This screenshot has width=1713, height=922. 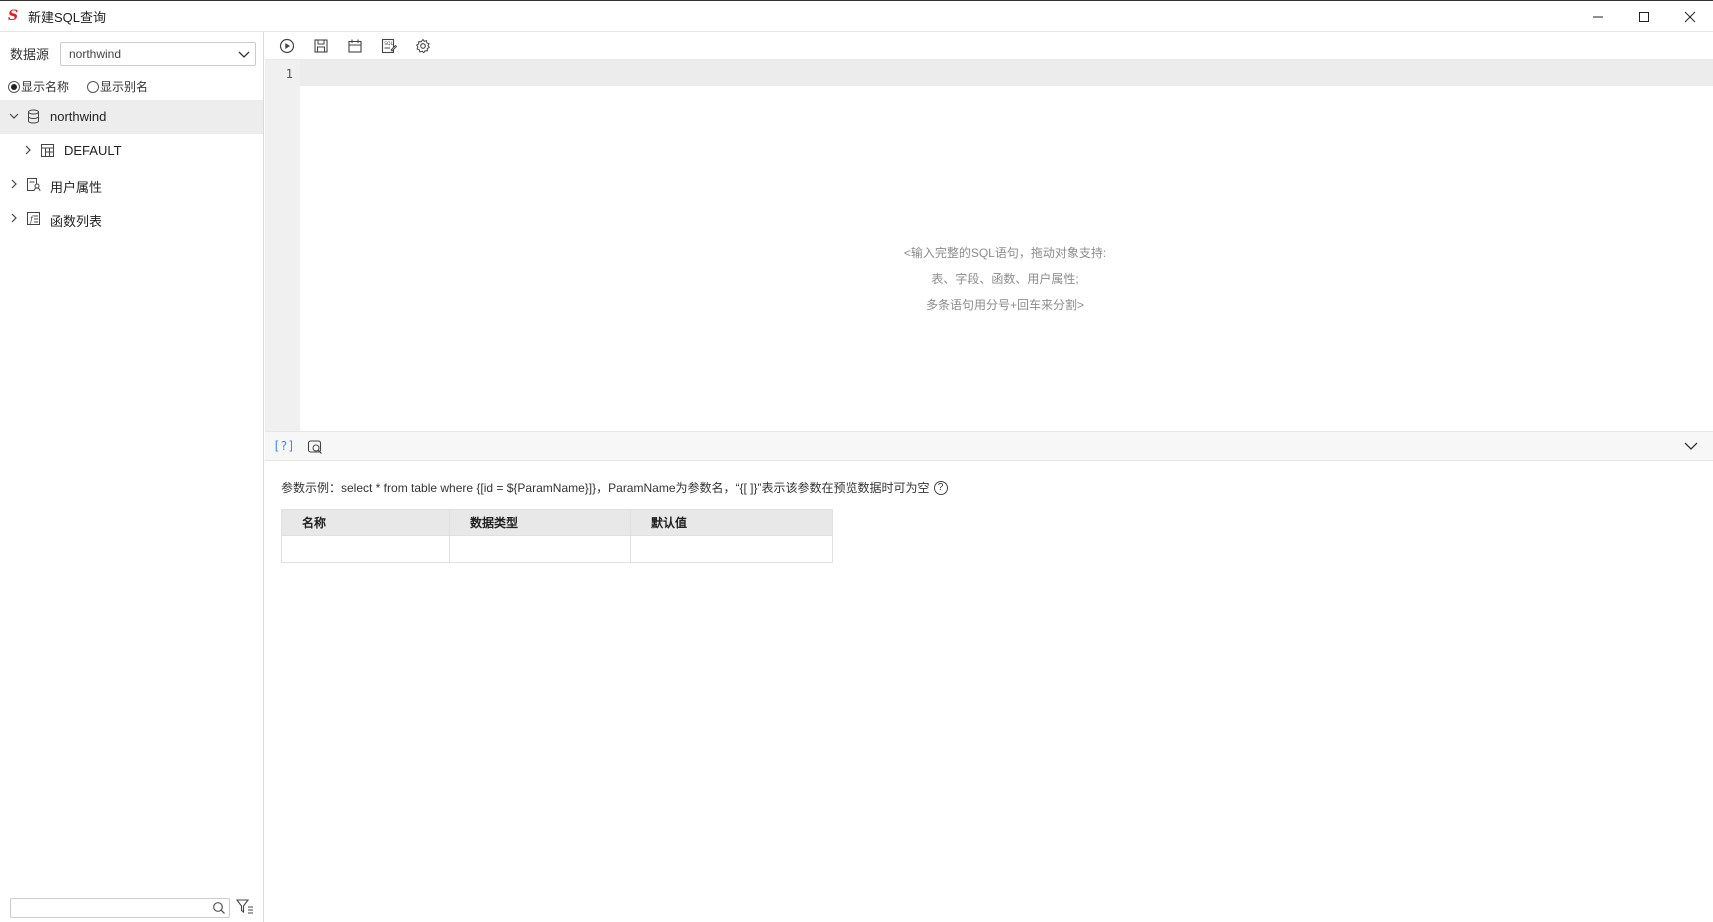 What do you see at coordinates (93, 86) in the screenshot?
I see `radio-unchecked-icon` at bounding box center [93, 86].